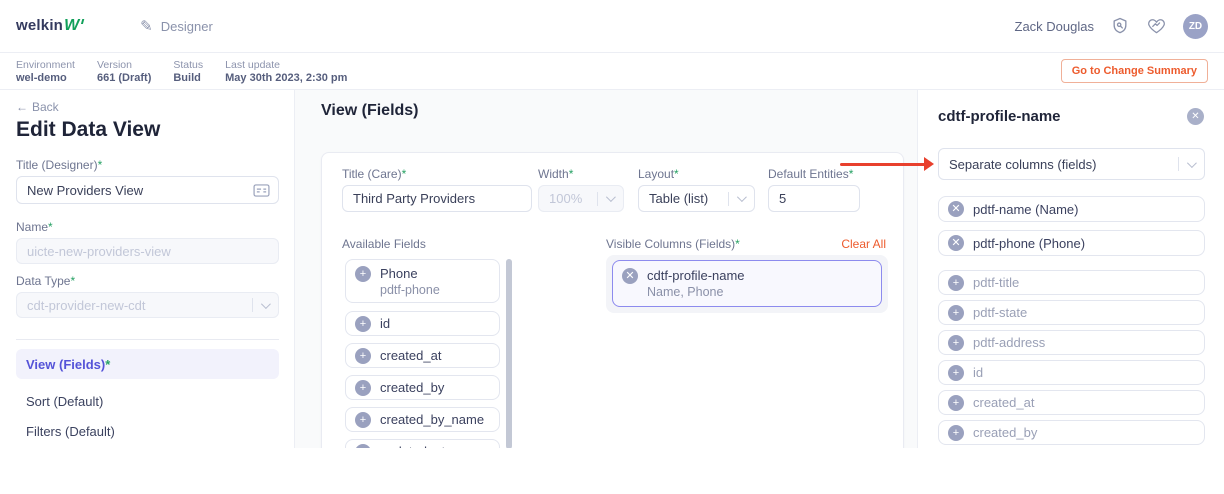 This screenshot has height=494, width=1224. I want to click on default-entities-input, so click(814, 198).